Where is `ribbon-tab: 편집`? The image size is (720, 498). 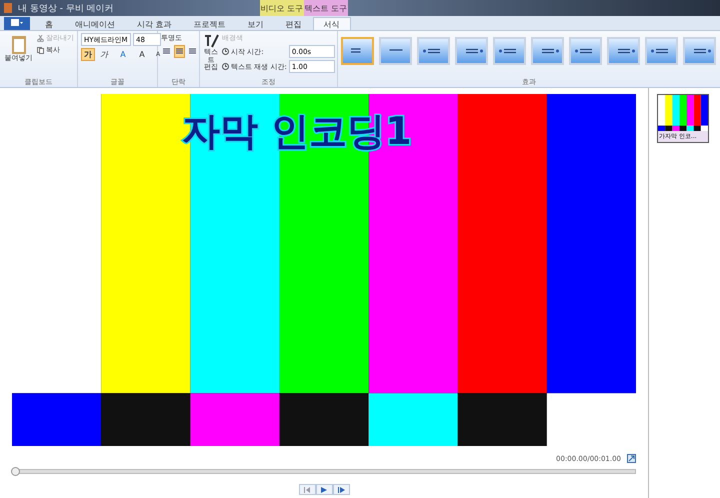 ribbon-tab: 편집 is located at coordinates (293, 23).